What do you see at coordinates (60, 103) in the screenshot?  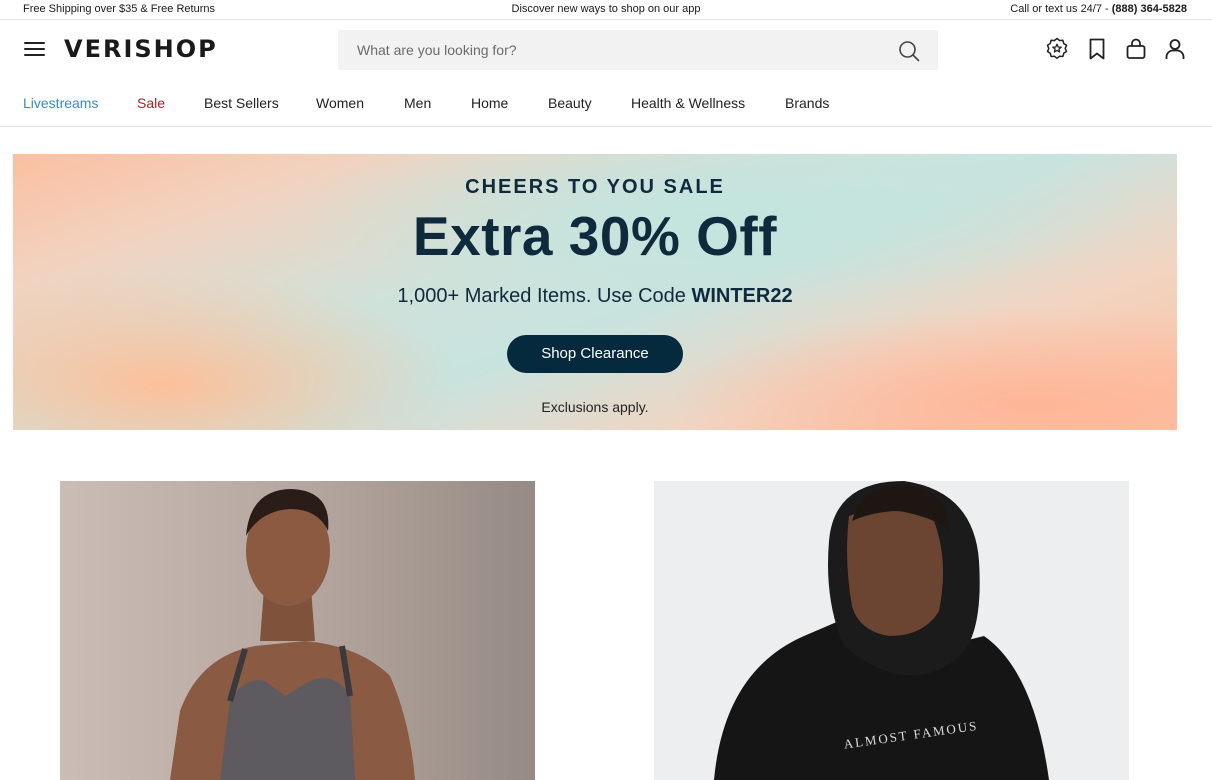 I see `nav-livestreams: Livestreams` at bounding box center [60, 103].